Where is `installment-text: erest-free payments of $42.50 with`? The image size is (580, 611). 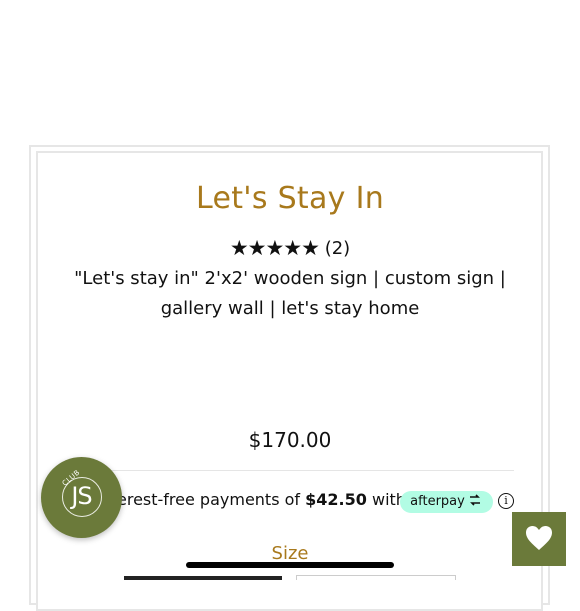 installment-text: erest-free payments of $42.50 with is located at coordinates (261, 499).